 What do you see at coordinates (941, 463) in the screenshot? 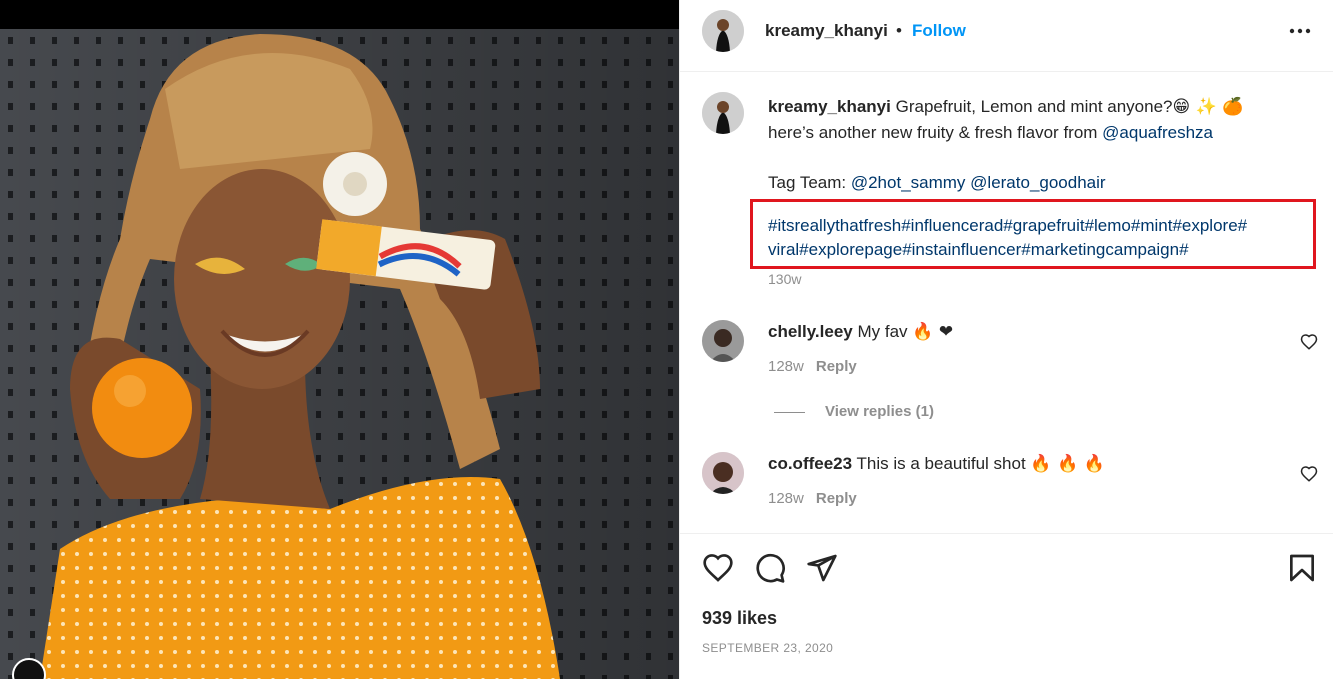
I see `comment-body: This is a beautiful shot` at bounding box center [941, 463].